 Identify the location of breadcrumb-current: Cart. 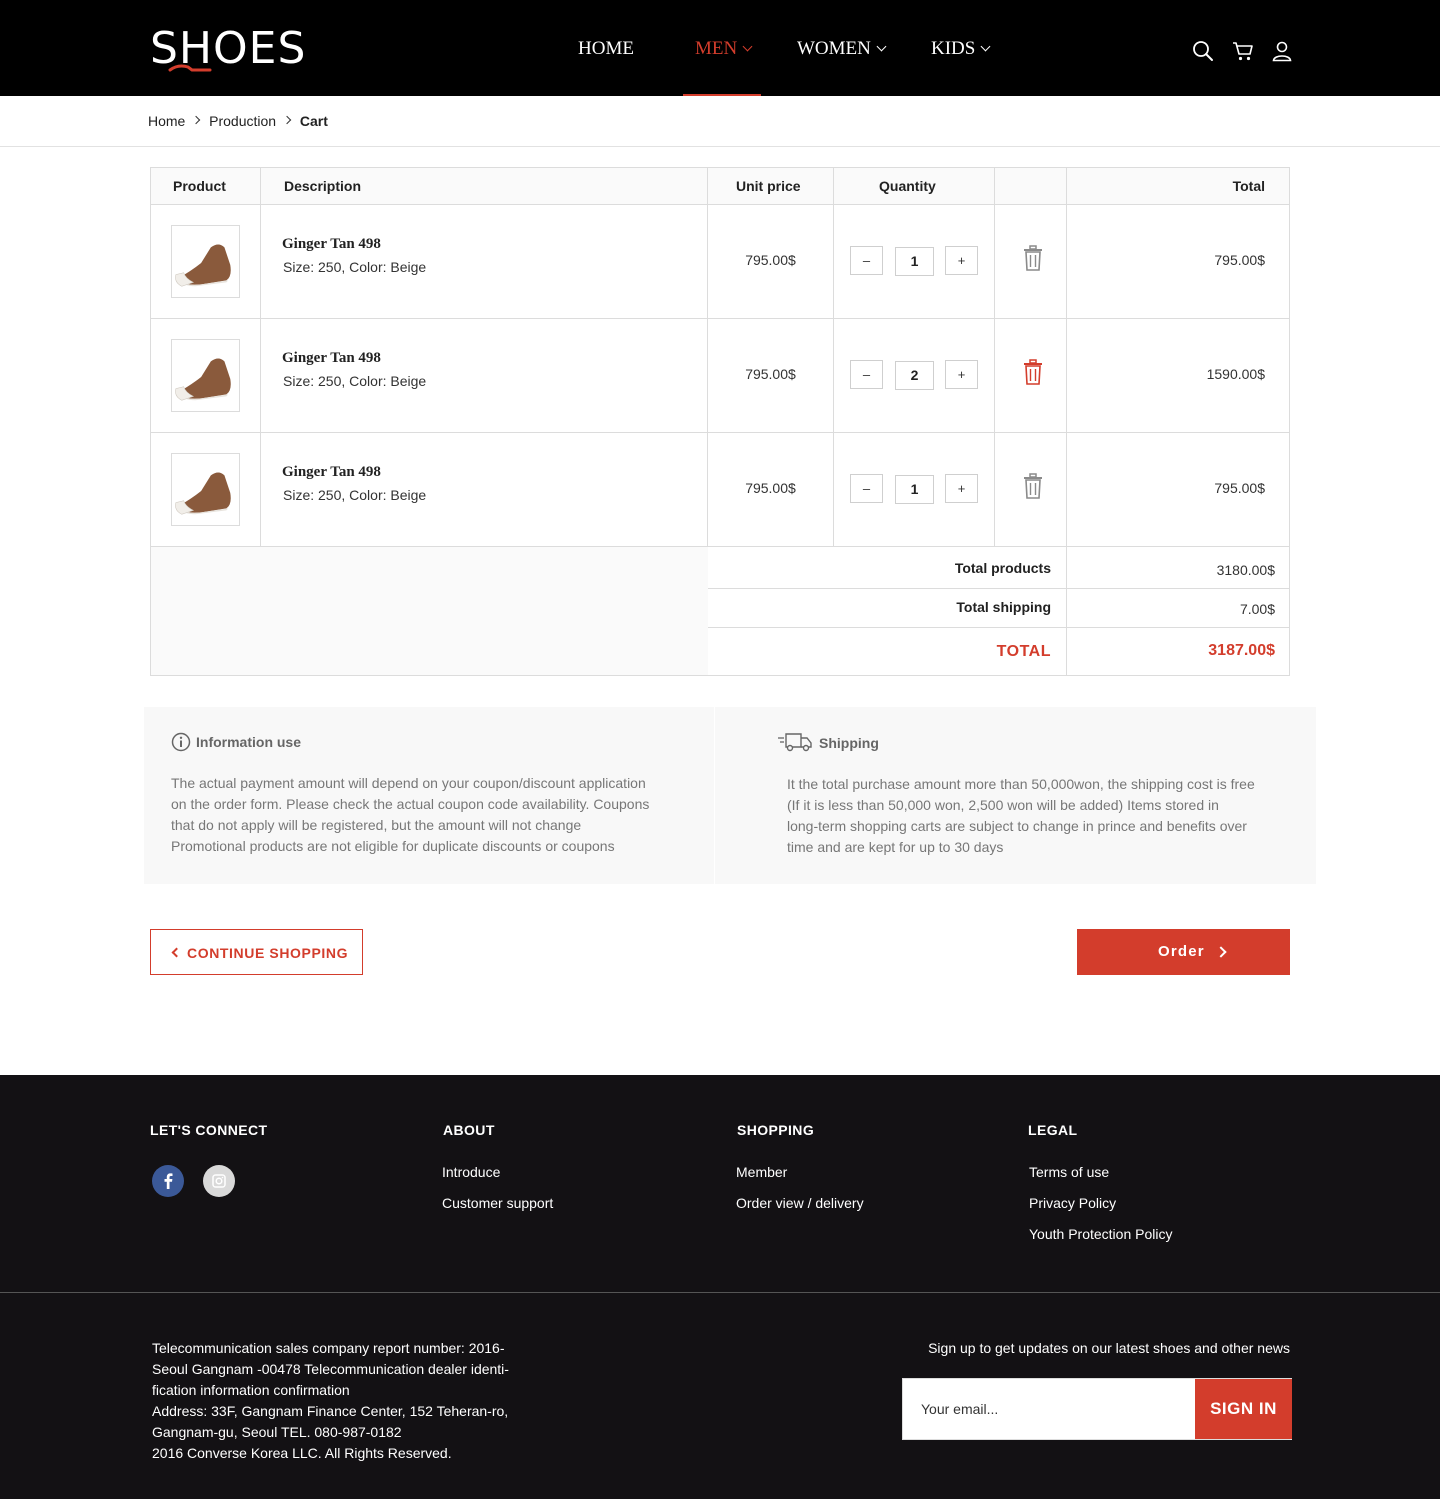
(313, 121).